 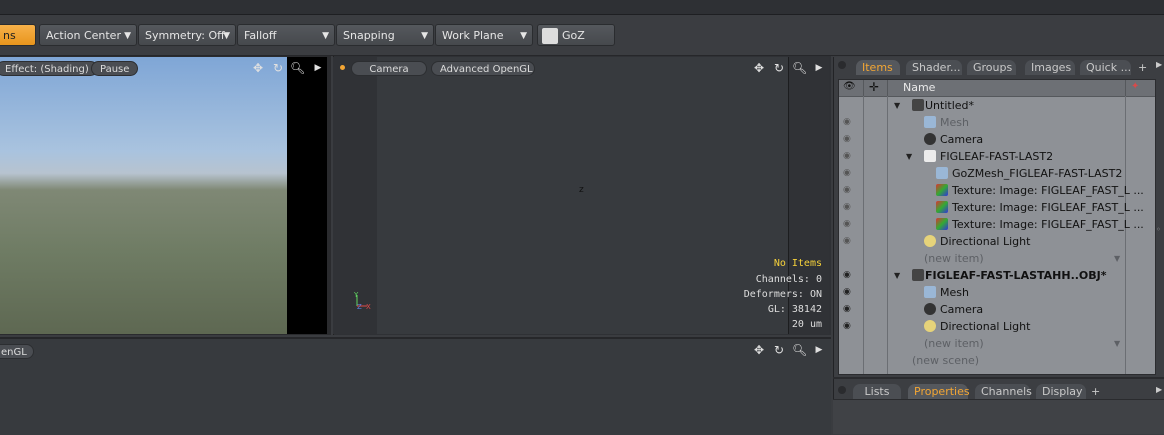 I want to click on no-items-label: No Items, so click(x=797, y=263).